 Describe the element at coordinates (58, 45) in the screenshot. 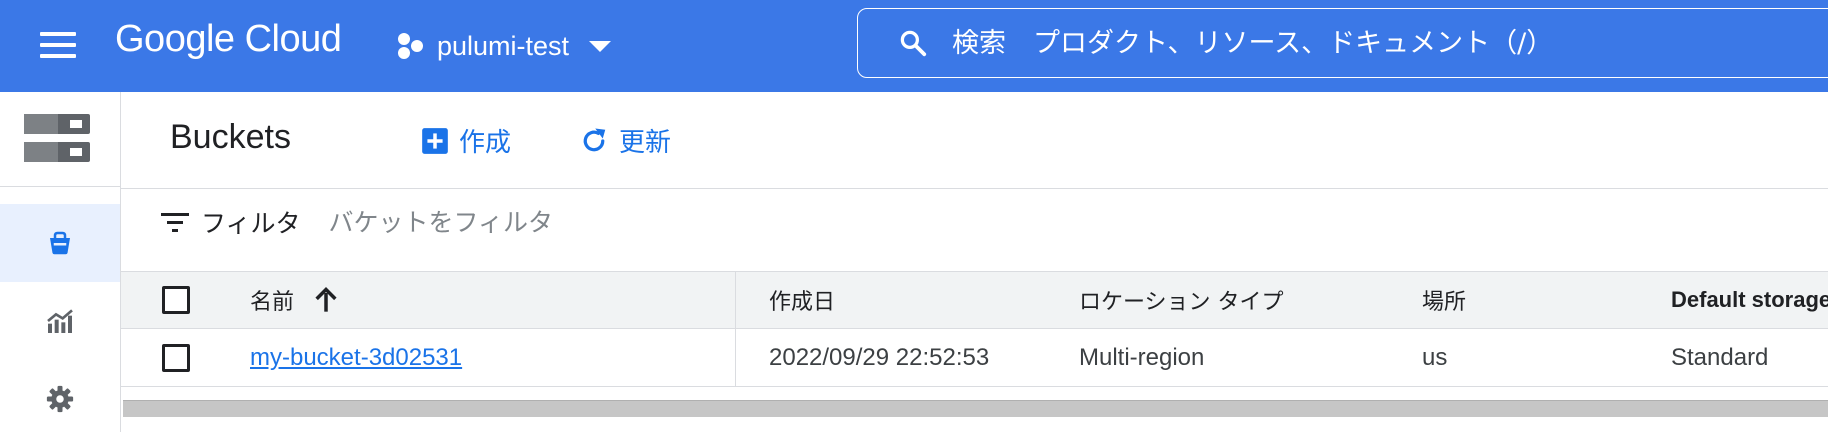

I see `main-menu-icon` at that location.